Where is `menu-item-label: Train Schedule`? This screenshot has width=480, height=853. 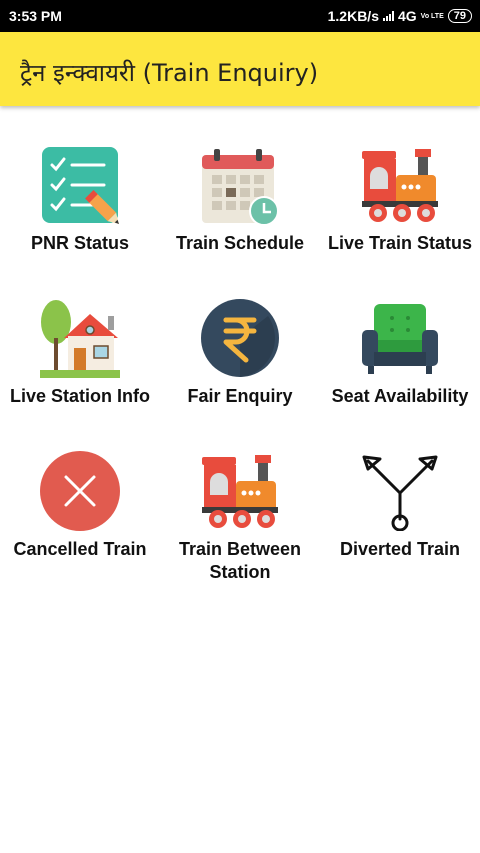 menu-item-label: Train Schedule is located at coordinates (240, 243).